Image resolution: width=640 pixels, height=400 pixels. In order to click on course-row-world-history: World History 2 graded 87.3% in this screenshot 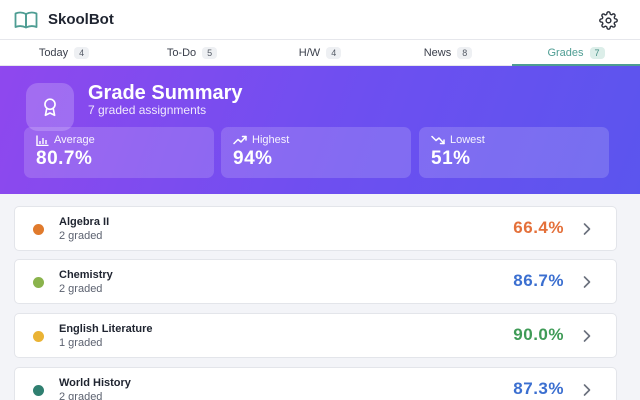, I will do `click(315, 383)`.